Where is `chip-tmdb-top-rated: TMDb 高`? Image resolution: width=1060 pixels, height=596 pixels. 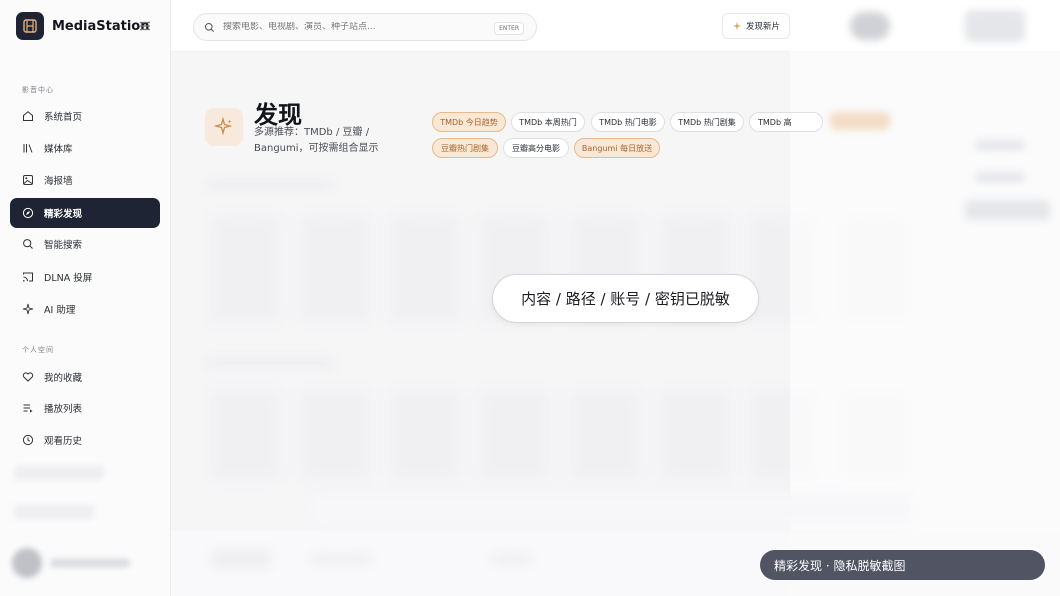 chip-tmdb-top-rated: TMDb 高 is located at coordinates (786, 122).